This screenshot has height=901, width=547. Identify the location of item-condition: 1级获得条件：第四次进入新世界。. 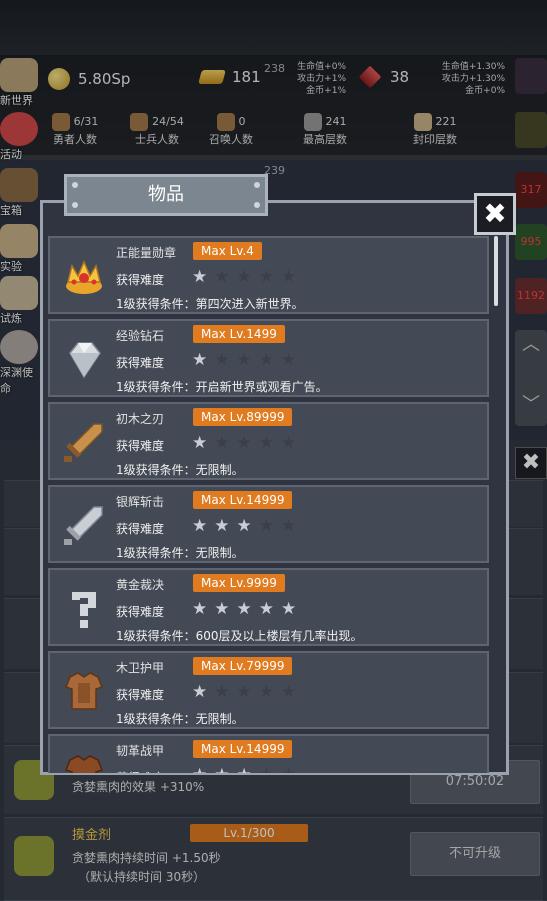
(210, 304).